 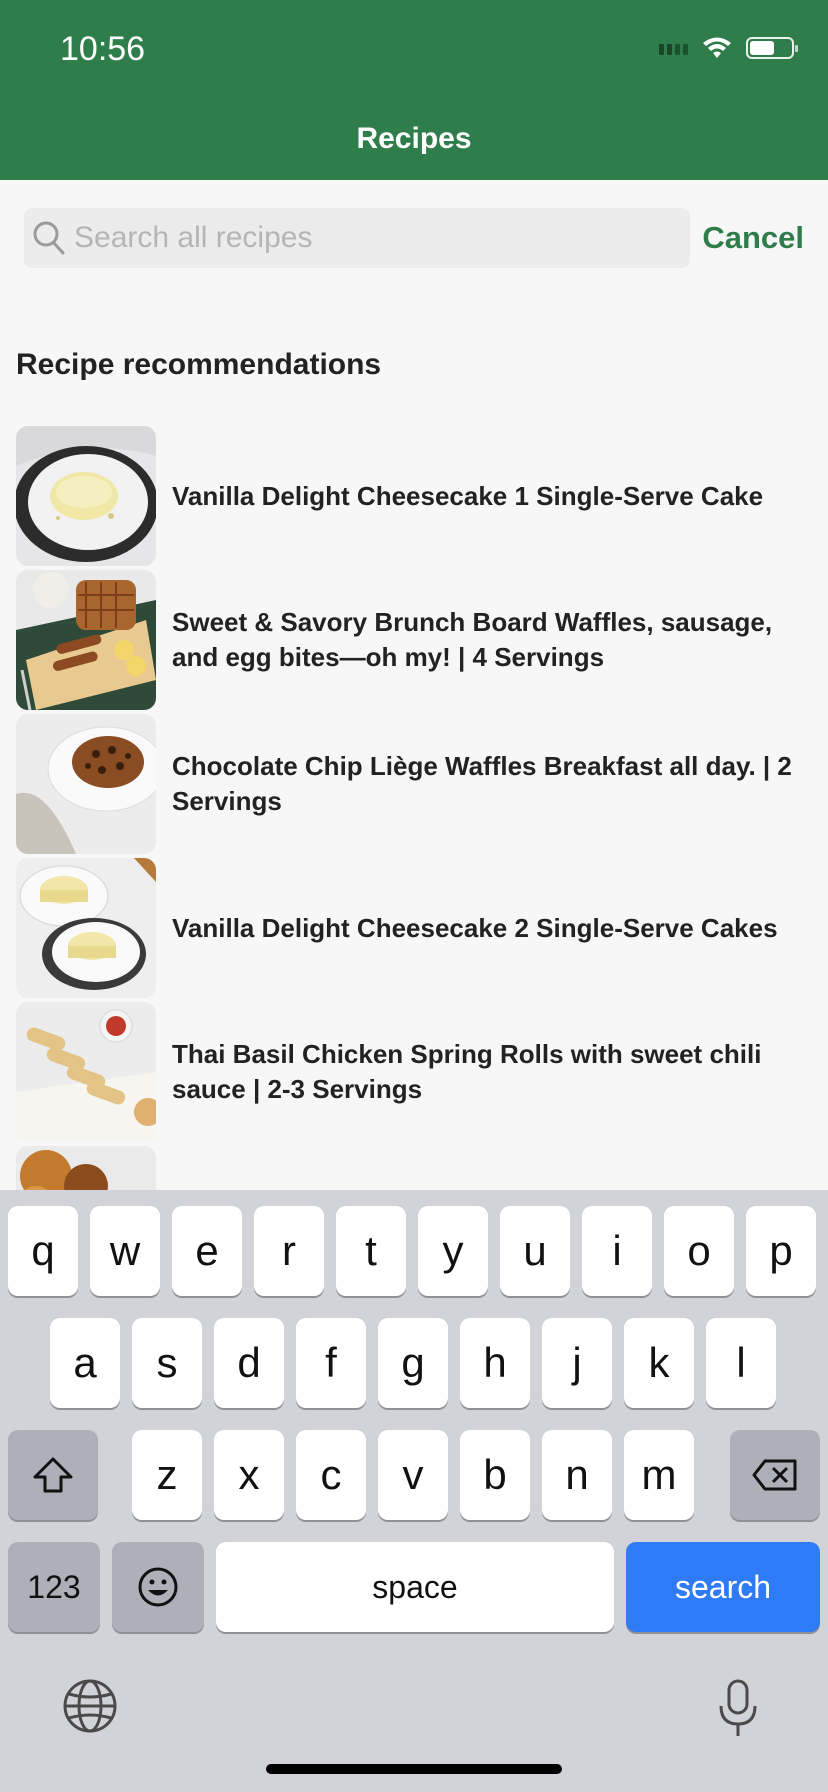 I want to click on key-r: r, so click(x=289, y=1251).